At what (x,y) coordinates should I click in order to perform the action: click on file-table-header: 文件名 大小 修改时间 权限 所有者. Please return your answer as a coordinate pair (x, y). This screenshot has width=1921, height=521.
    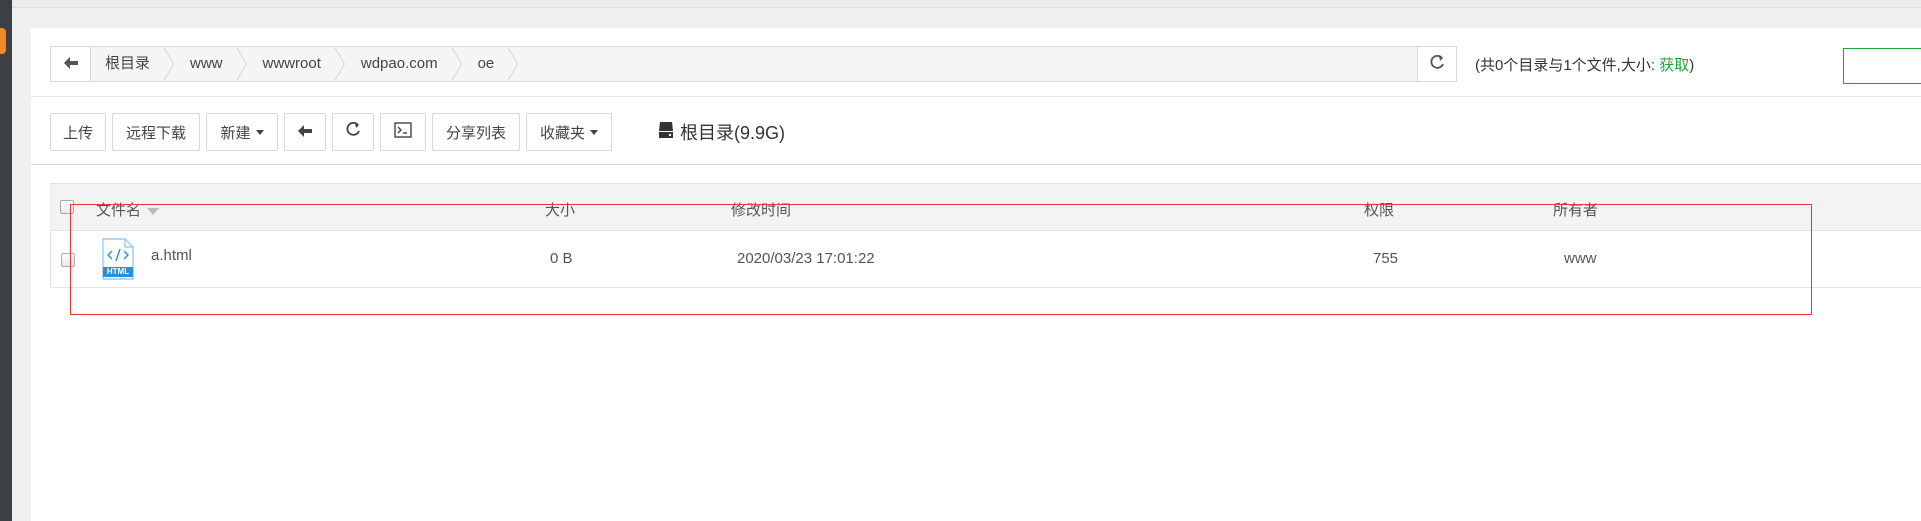
    Looking at the image, I should click on (985, 207).